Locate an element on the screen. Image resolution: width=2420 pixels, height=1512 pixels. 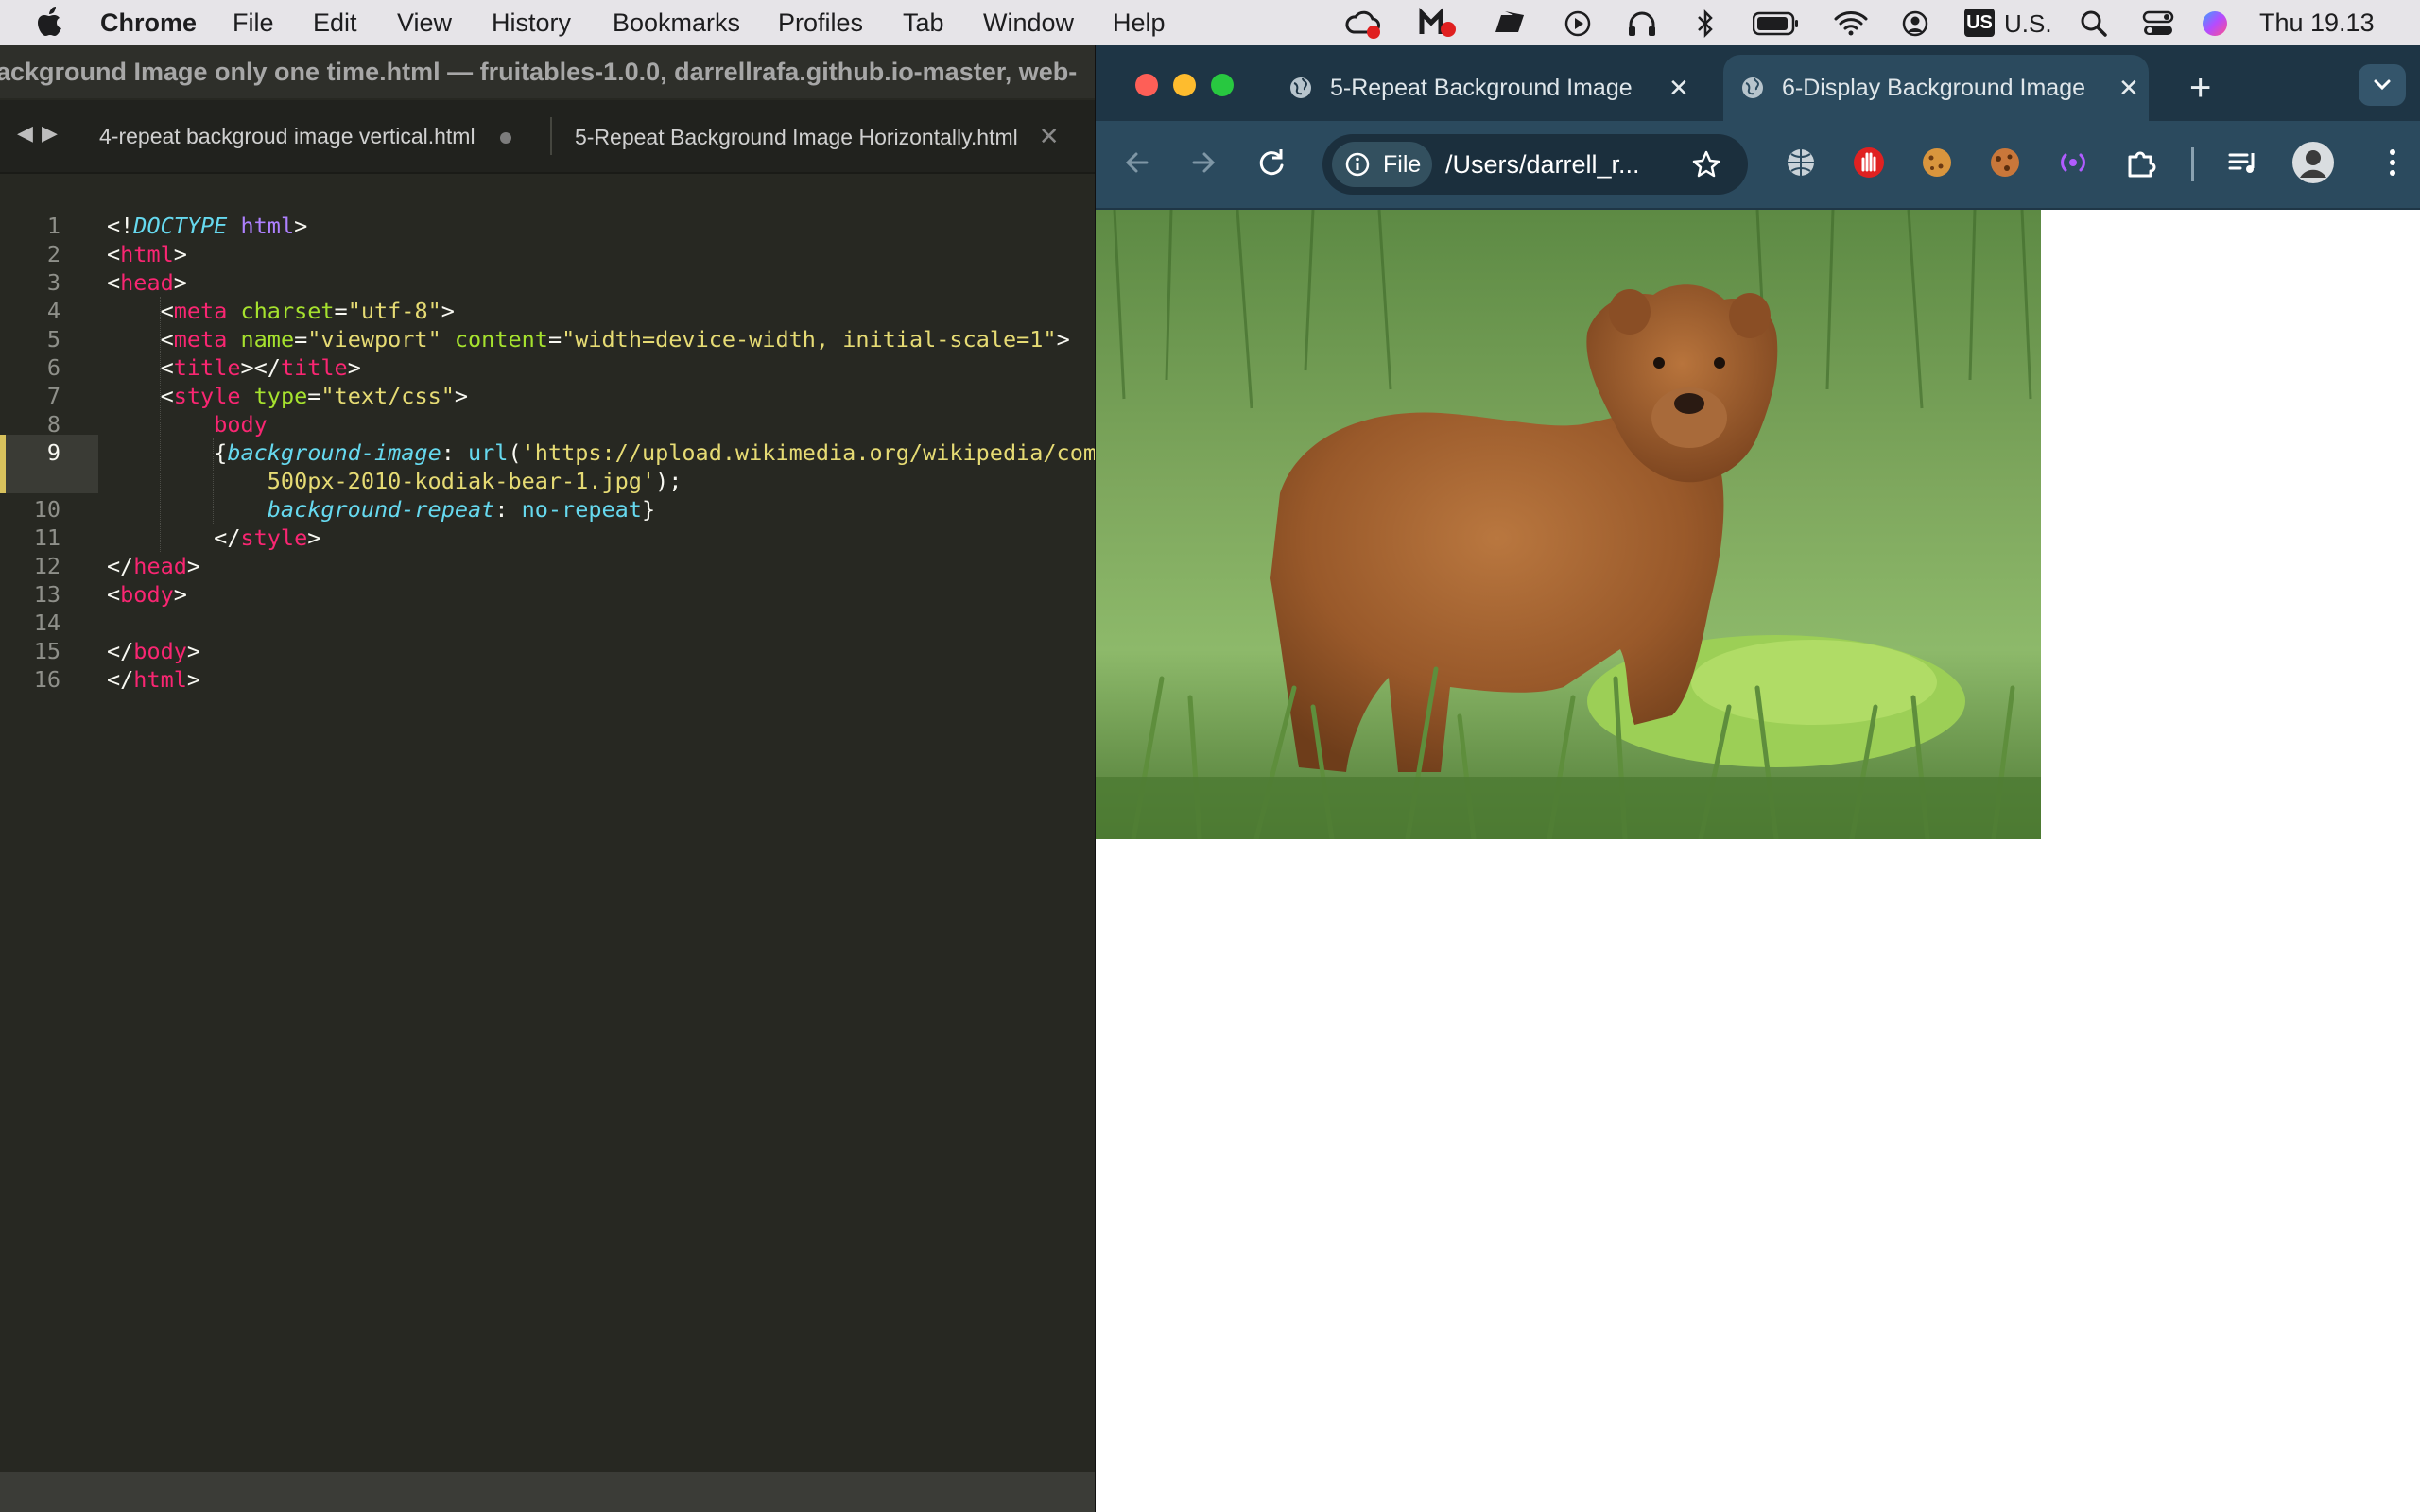
battery-icon is located at coordinates (1776, 23).